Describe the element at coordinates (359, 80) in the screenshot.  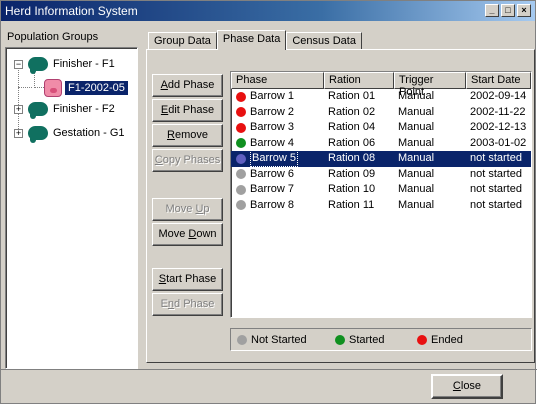
I see `column-header-ration: Ration` at that location.